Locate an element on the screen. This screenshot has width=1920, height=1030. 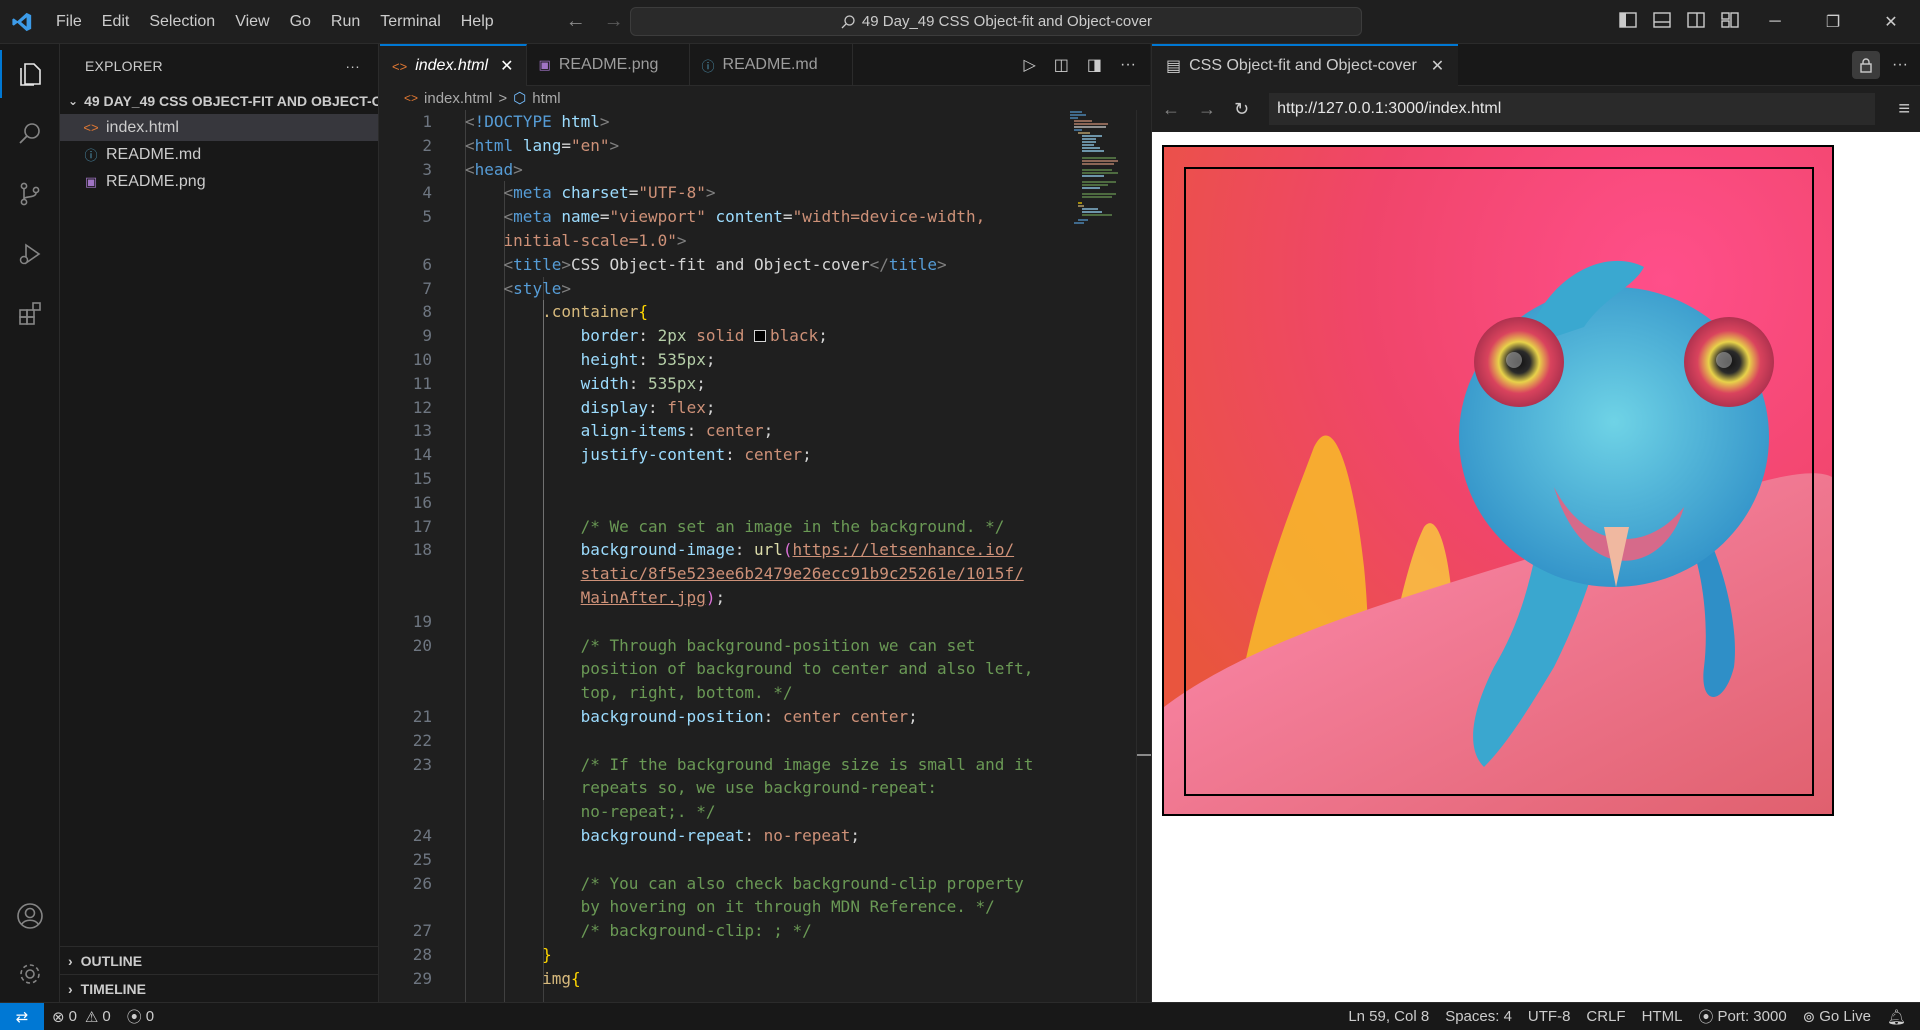
file-readme-png: ▣ README.png is located at coordinates (219, 181).